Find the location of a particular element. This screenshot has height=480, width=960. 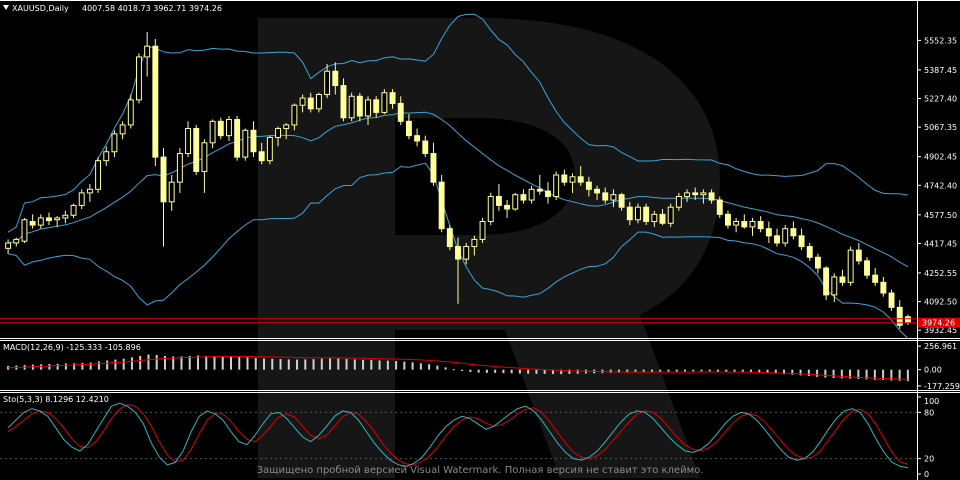

collapse-triangle-icon is located at coordinates (6, 7).